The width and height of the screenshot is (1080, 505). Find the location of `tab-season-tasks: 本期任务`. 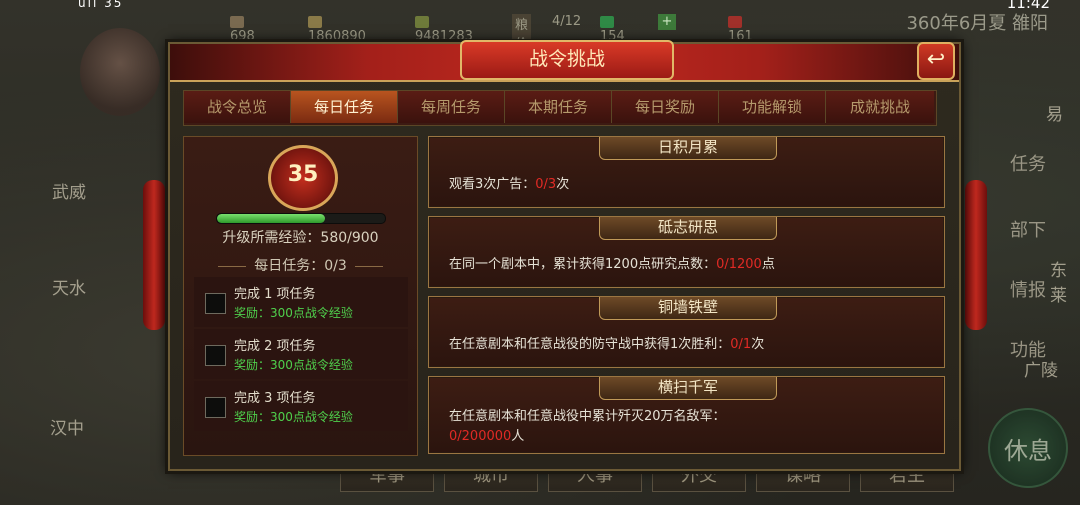

tab-season-tasks: 本期任务 is located at coordinates (558, 107).